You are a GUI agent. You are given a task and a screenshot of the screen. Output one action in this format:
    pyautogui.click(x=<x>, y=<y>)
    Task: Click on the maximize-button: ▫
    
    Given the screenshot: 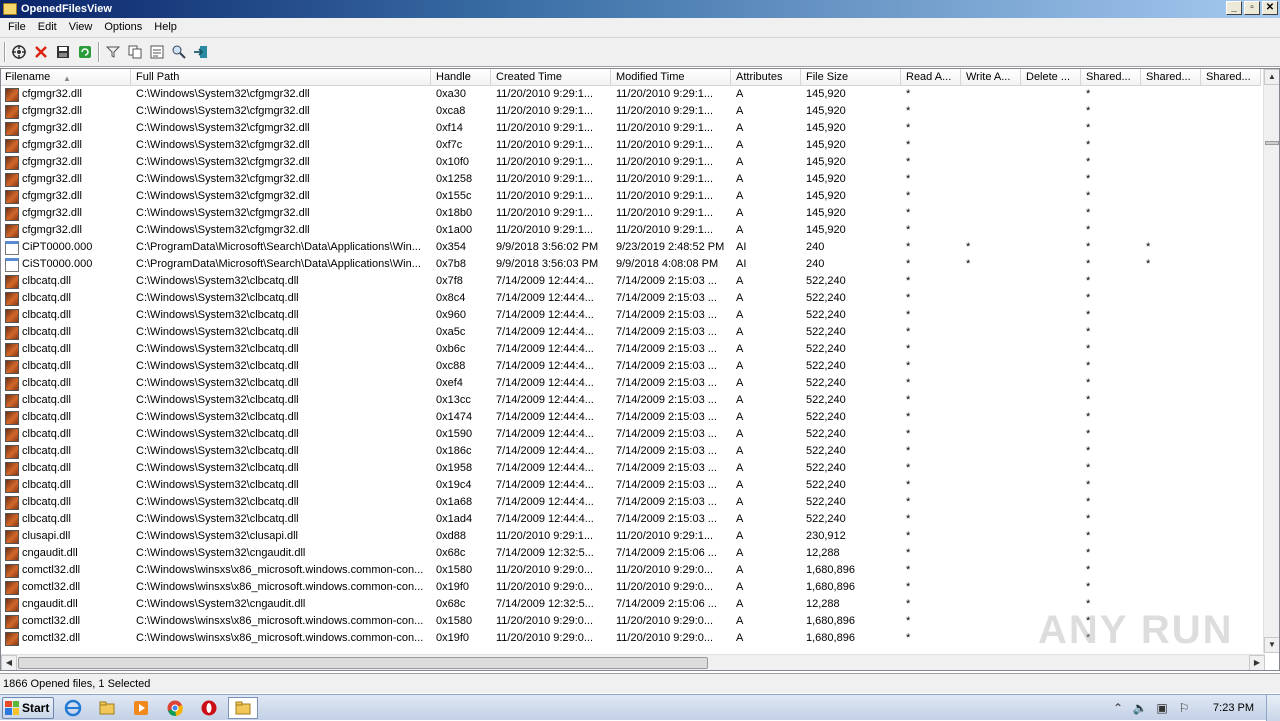 What is the action you would take?
    pyautogui.click(x=1252, y=8)
    